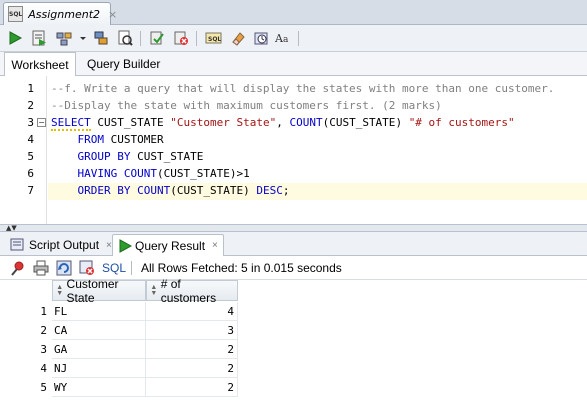 The height and width of the screenshot is (407, 587). I want to click on column-header-customer-count: ▲ ▼ # of customers, so click(192, 291).